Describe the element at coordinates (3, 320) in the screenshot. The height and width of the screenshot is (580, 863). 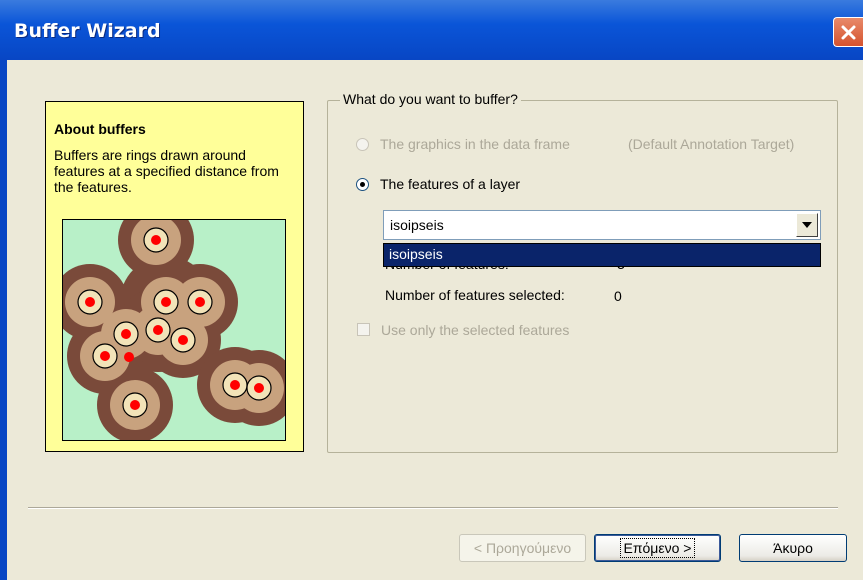
I see `window-border` at that location.